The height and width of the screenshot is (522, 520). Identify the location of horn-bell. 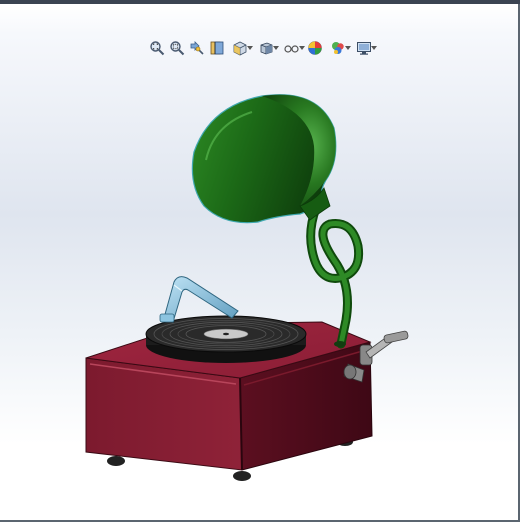
(264, 159).